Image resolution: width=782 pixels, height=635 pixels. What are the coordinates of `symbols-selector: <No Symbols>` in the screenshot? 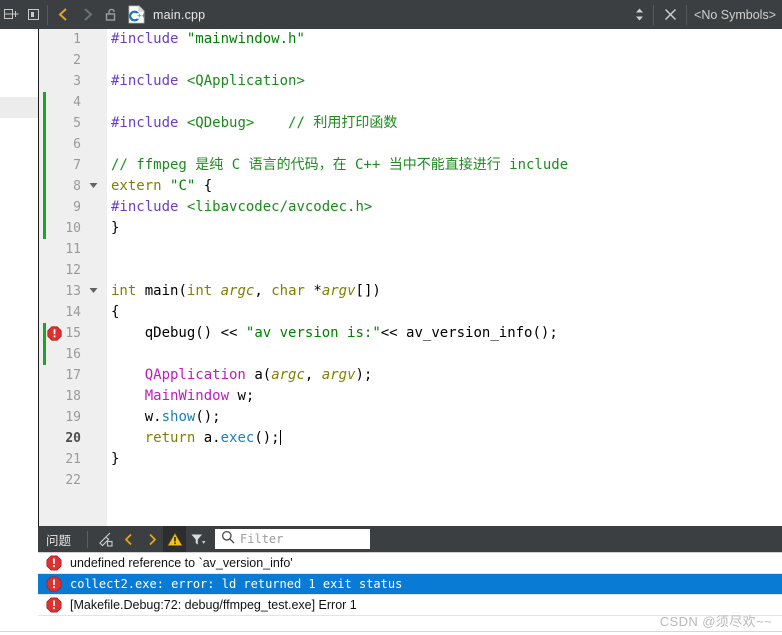 It's located at (736, 15).